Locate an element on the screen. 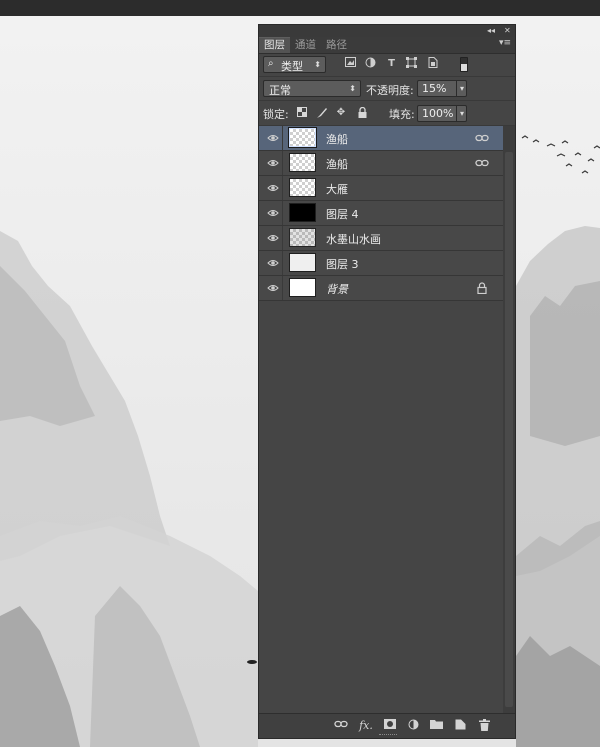  opacity-value: 15% is located at coordinates (434, 88).